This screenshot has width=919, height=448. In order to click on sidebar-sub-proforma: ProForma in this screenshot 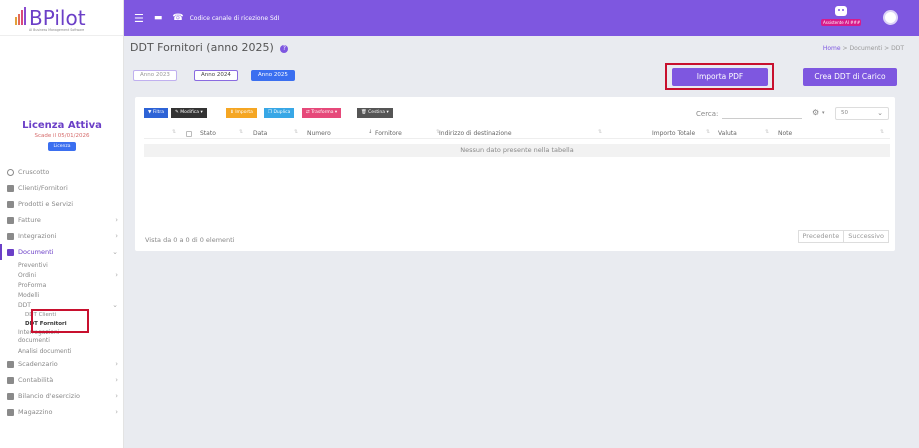, I will do `click(62, 285)`.